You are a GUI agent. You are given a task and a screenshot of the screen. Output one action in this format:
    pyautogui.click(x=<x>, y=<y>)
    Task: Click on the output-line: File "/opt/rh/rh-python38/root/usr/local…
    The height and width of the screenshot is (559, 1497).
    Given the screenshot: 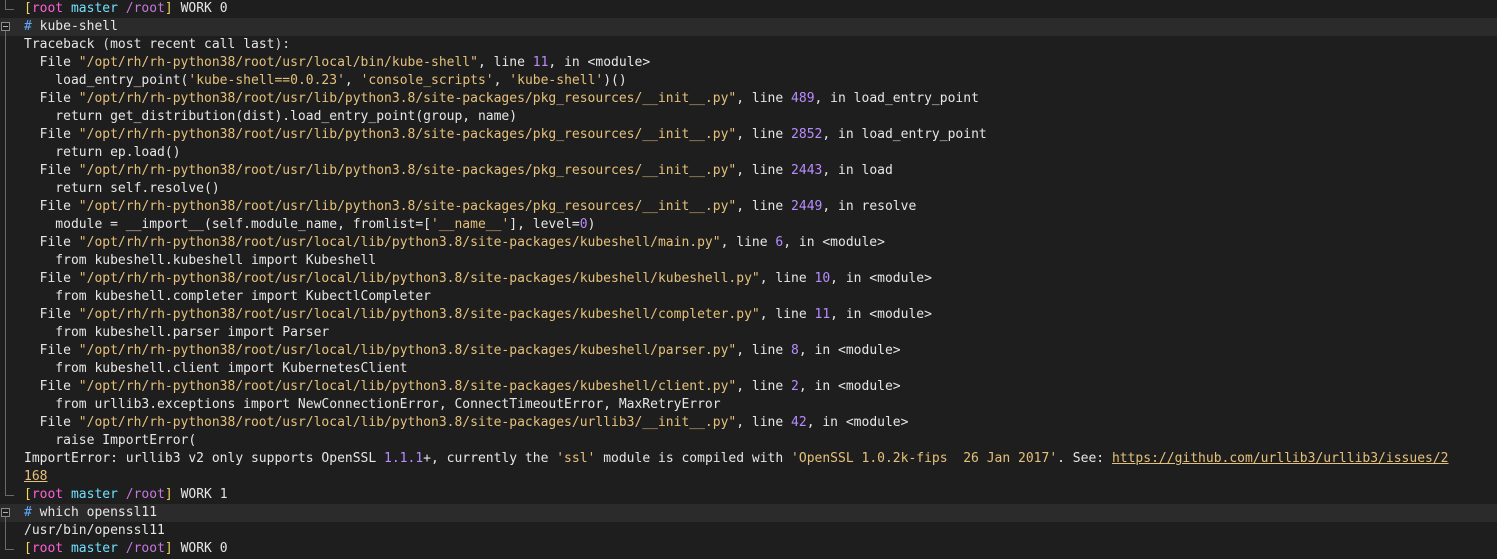 What is the action you would take?
    pyautogui.click(x=748, y=387)
    